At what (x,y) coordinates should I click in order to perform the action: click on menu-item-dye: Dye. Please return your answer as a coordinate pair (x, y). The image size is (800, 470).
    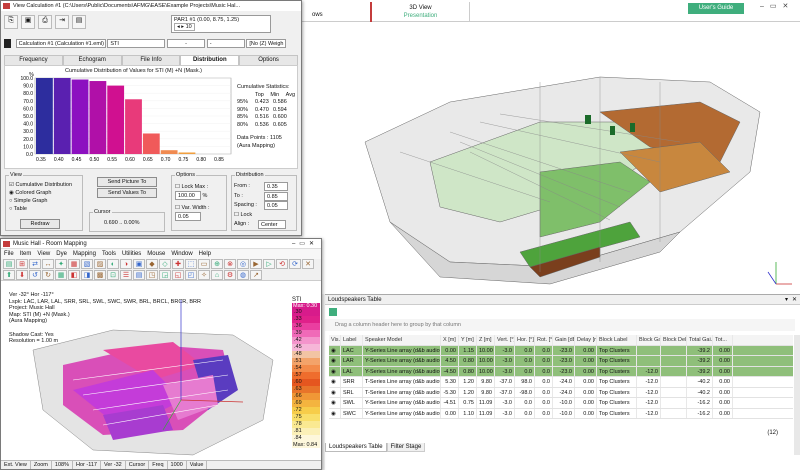
    Looking at the image, I should click on (61, 254).